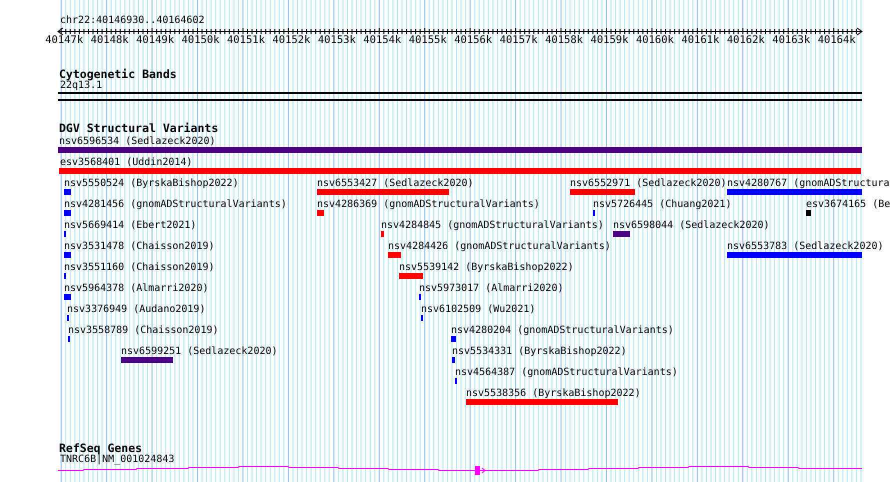 The height and width of the screenshot is (482, 890). What do you see at coordinates (486, 267) in the screenshot?
I see `variant-label: nsv5539142 (ByrskaBishop2022)` at bounding box center [486, 267].